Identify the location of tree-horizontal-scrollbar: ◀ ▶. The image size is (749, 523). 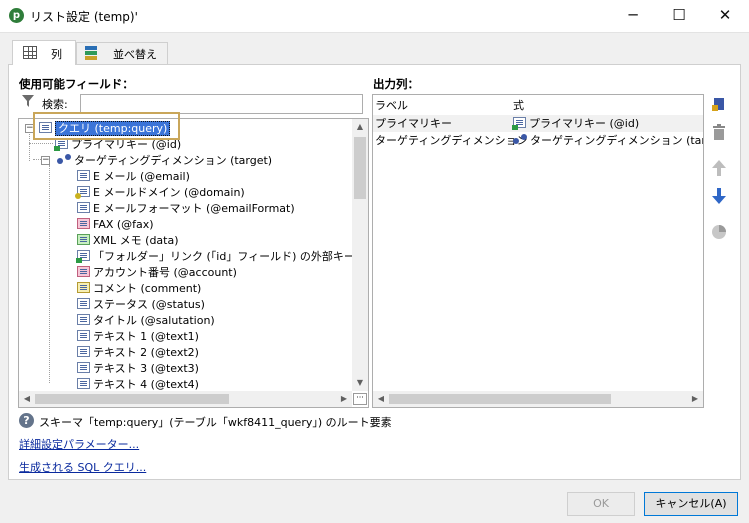
(185, 399).